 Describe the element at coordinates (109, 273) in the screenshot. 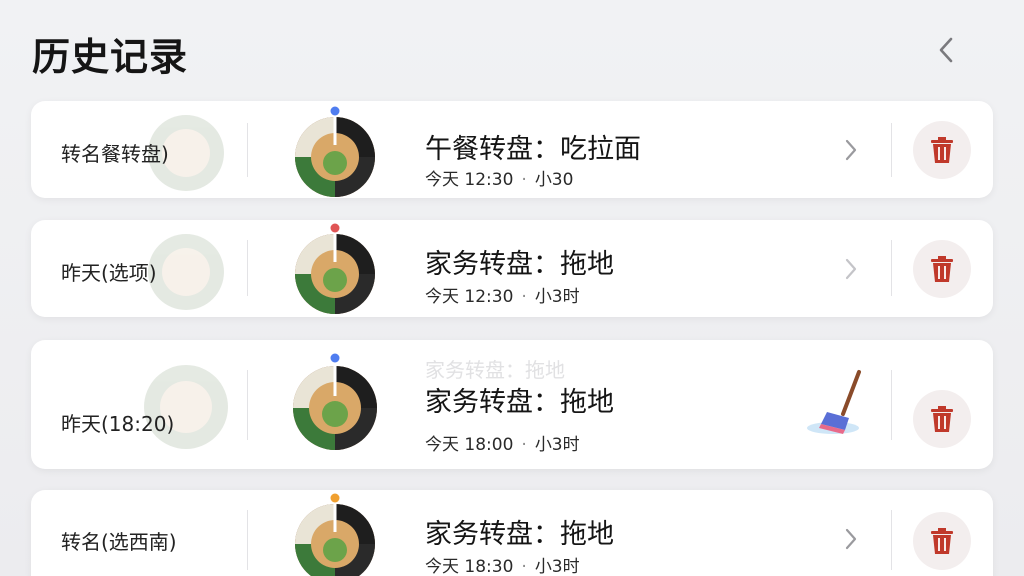

I see `record-label: 昨天(选项)` at that location.